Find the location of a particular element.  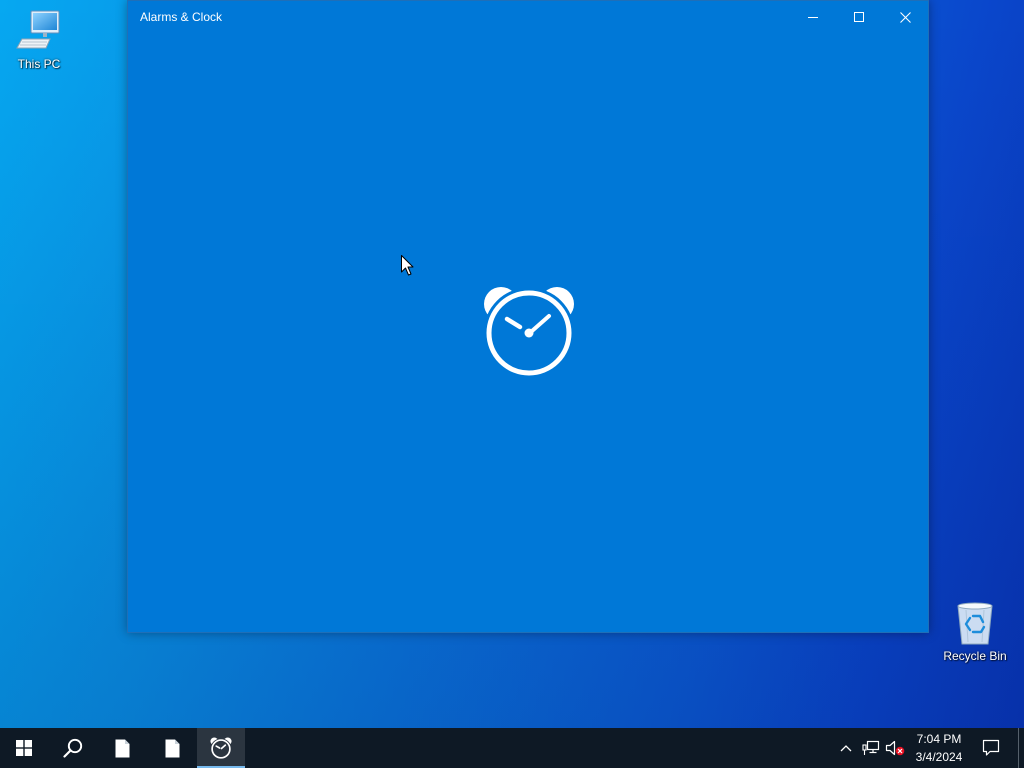

close-icon is located at coordinates (905, 17).